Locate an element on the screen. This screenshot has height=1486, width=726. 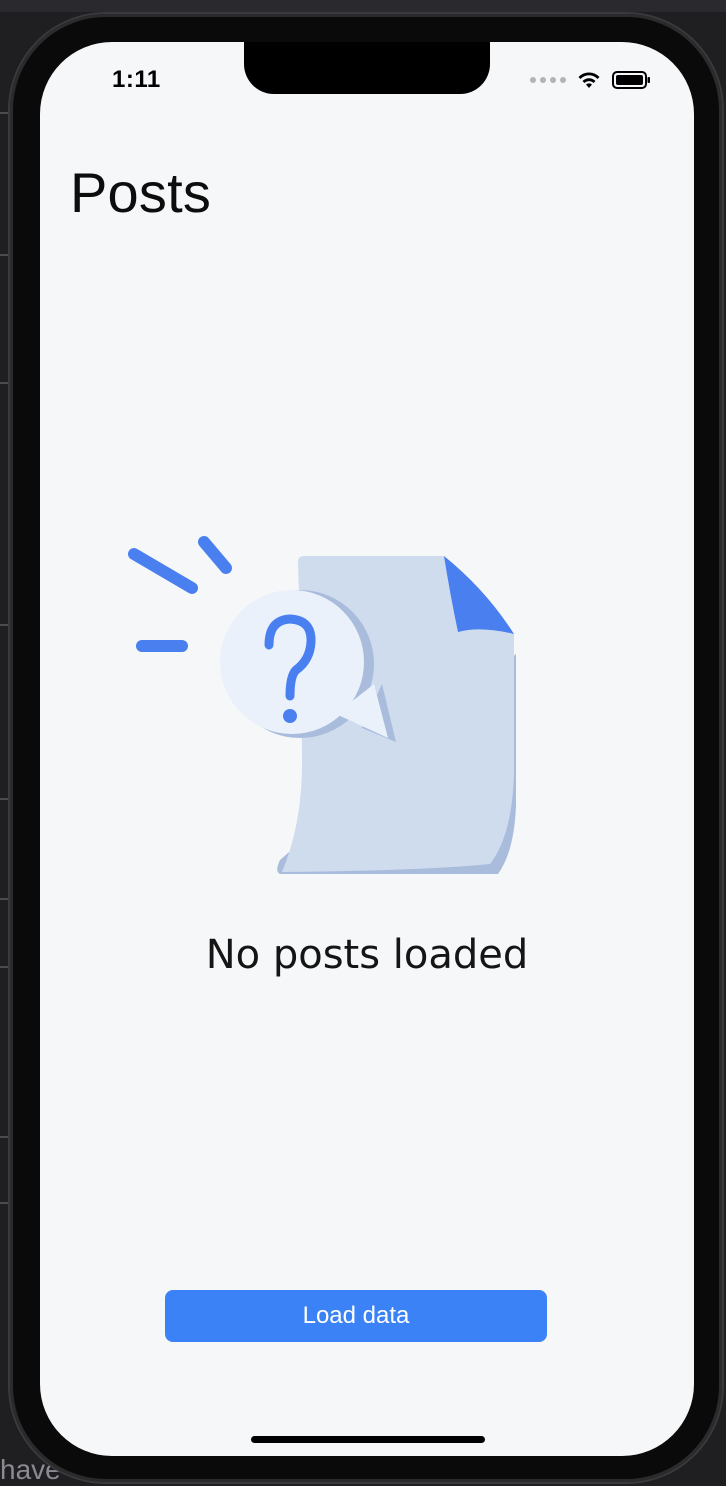
wifi-icon is located at coordinates (589, 80).